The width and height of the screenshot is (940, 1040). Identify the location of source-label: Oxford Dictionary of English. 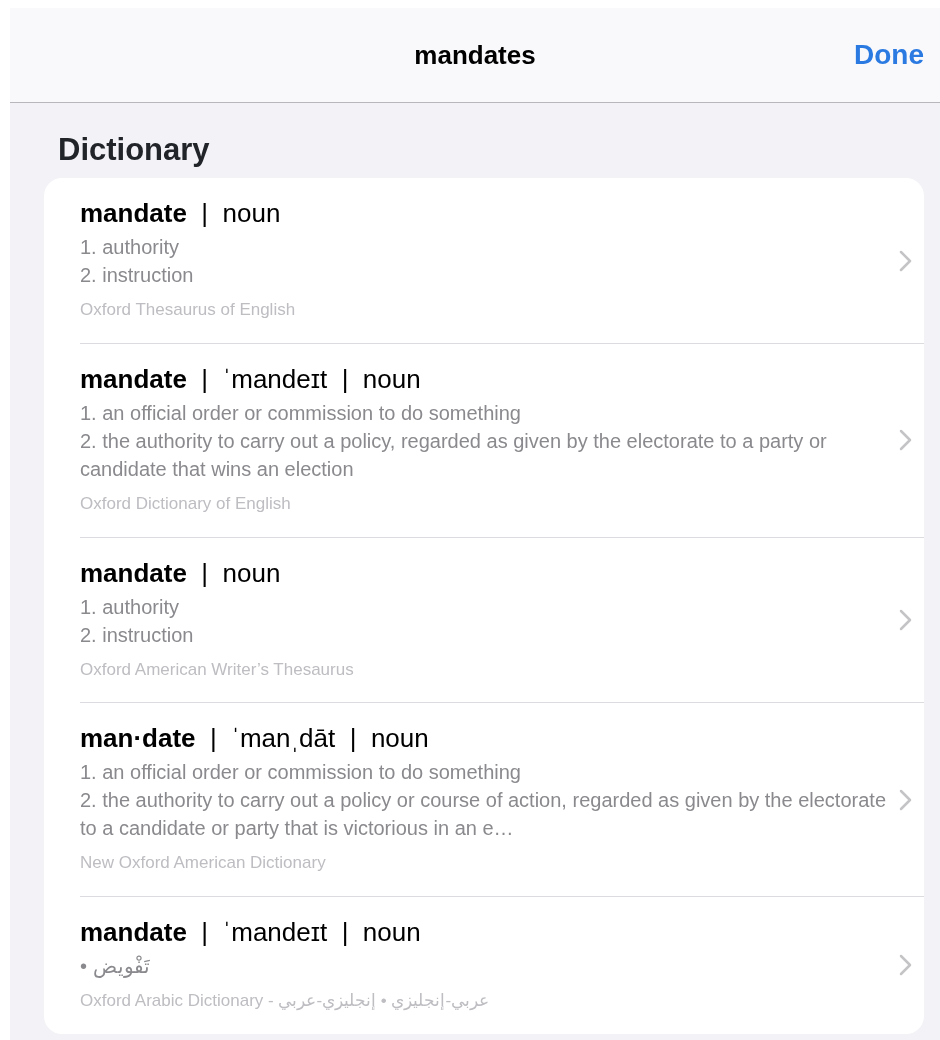
(186, 504).